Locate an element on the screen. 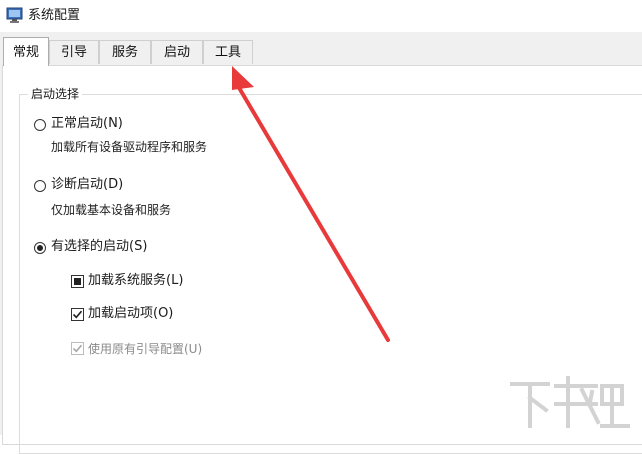 Image resolution: width=642 pixels, height=454 pixels. tab-services: 服务 is located at coordinates (125, 52).